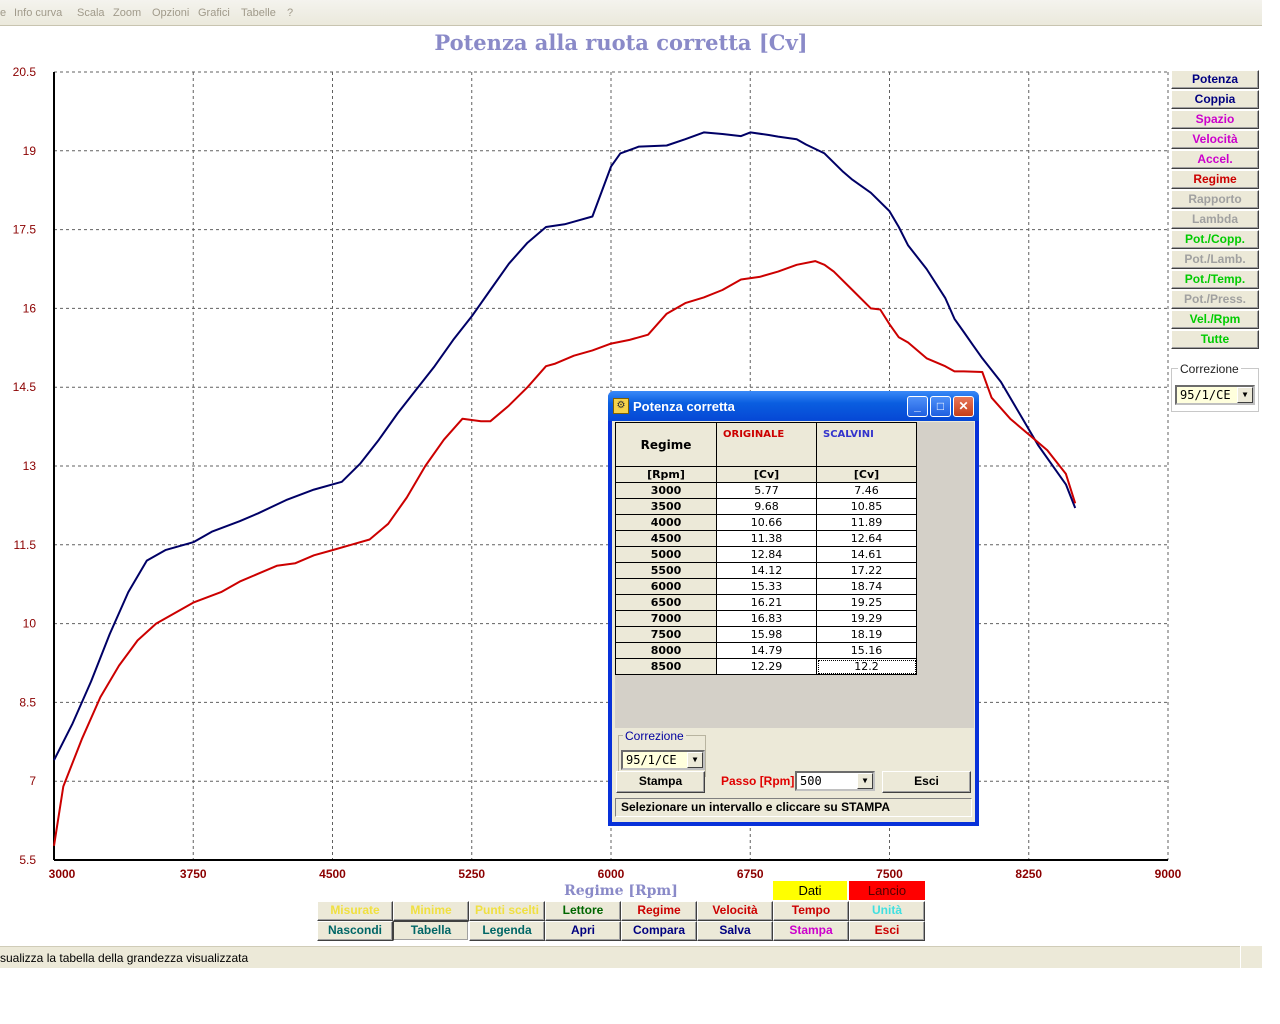  Describe the element at coordinates (1215, 159) in the screenshot. I see `side-button-accel: Accel.` at that location.